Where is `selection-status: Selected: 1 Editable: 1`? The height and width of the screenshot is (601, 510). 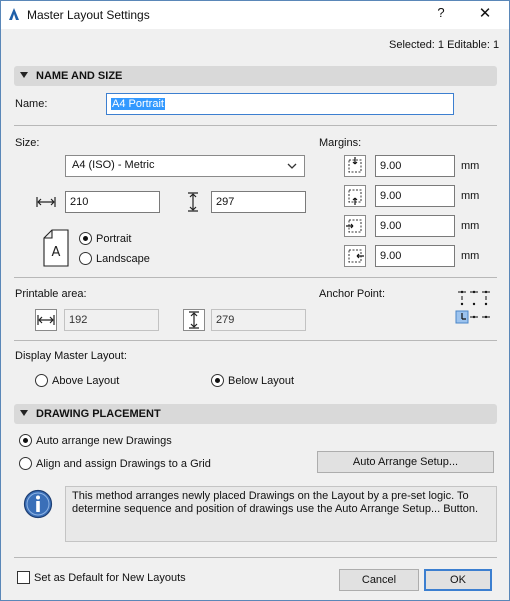
selection-status: Selected: 1 Editable: 1 is located at coordinates (444, 45).